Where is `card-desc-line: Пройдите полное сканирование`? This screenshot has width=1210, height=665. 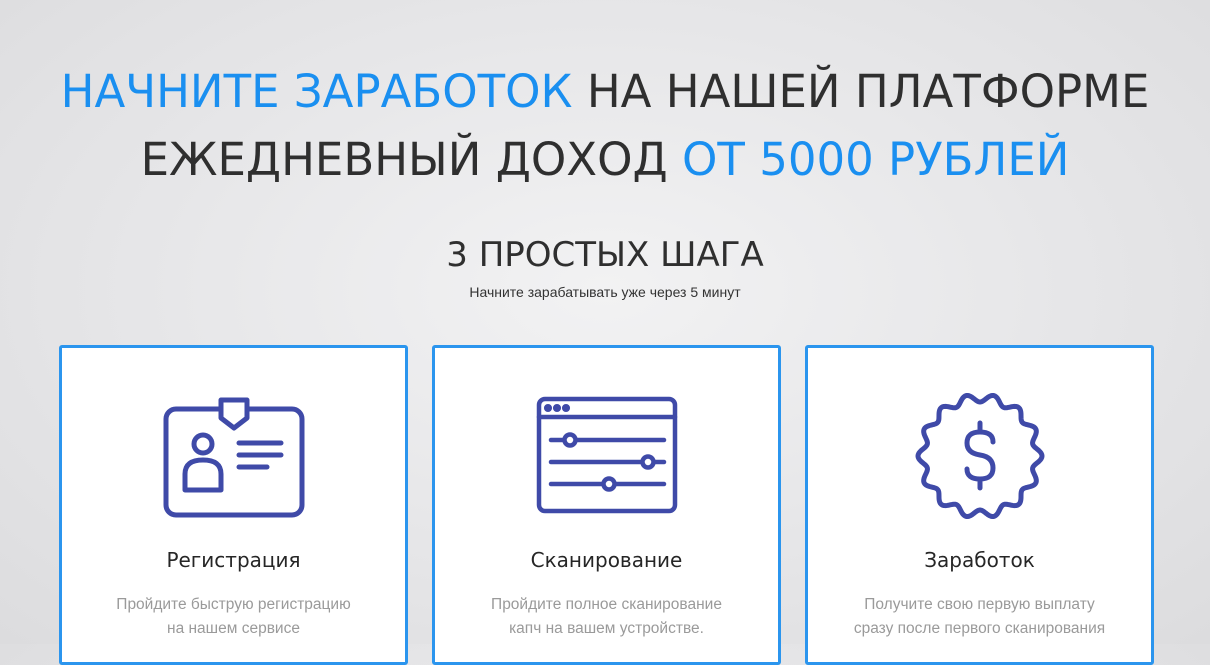
card-desc-line: Пройдите полное сканирование is located at coordinates (606, 604).